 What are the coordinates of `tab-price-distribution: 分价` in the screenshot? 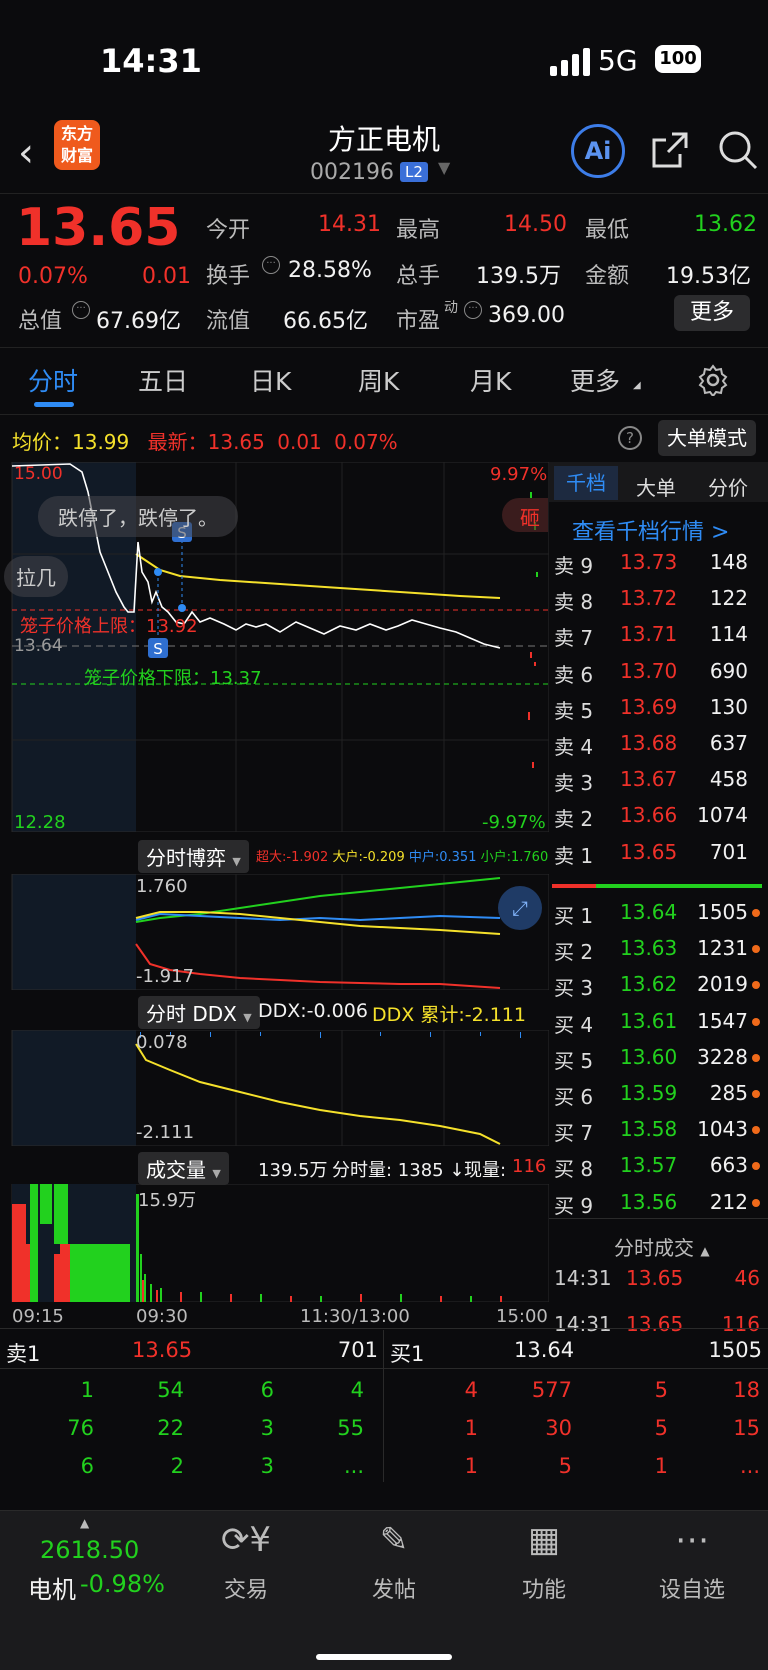 It's located at (728, 486).